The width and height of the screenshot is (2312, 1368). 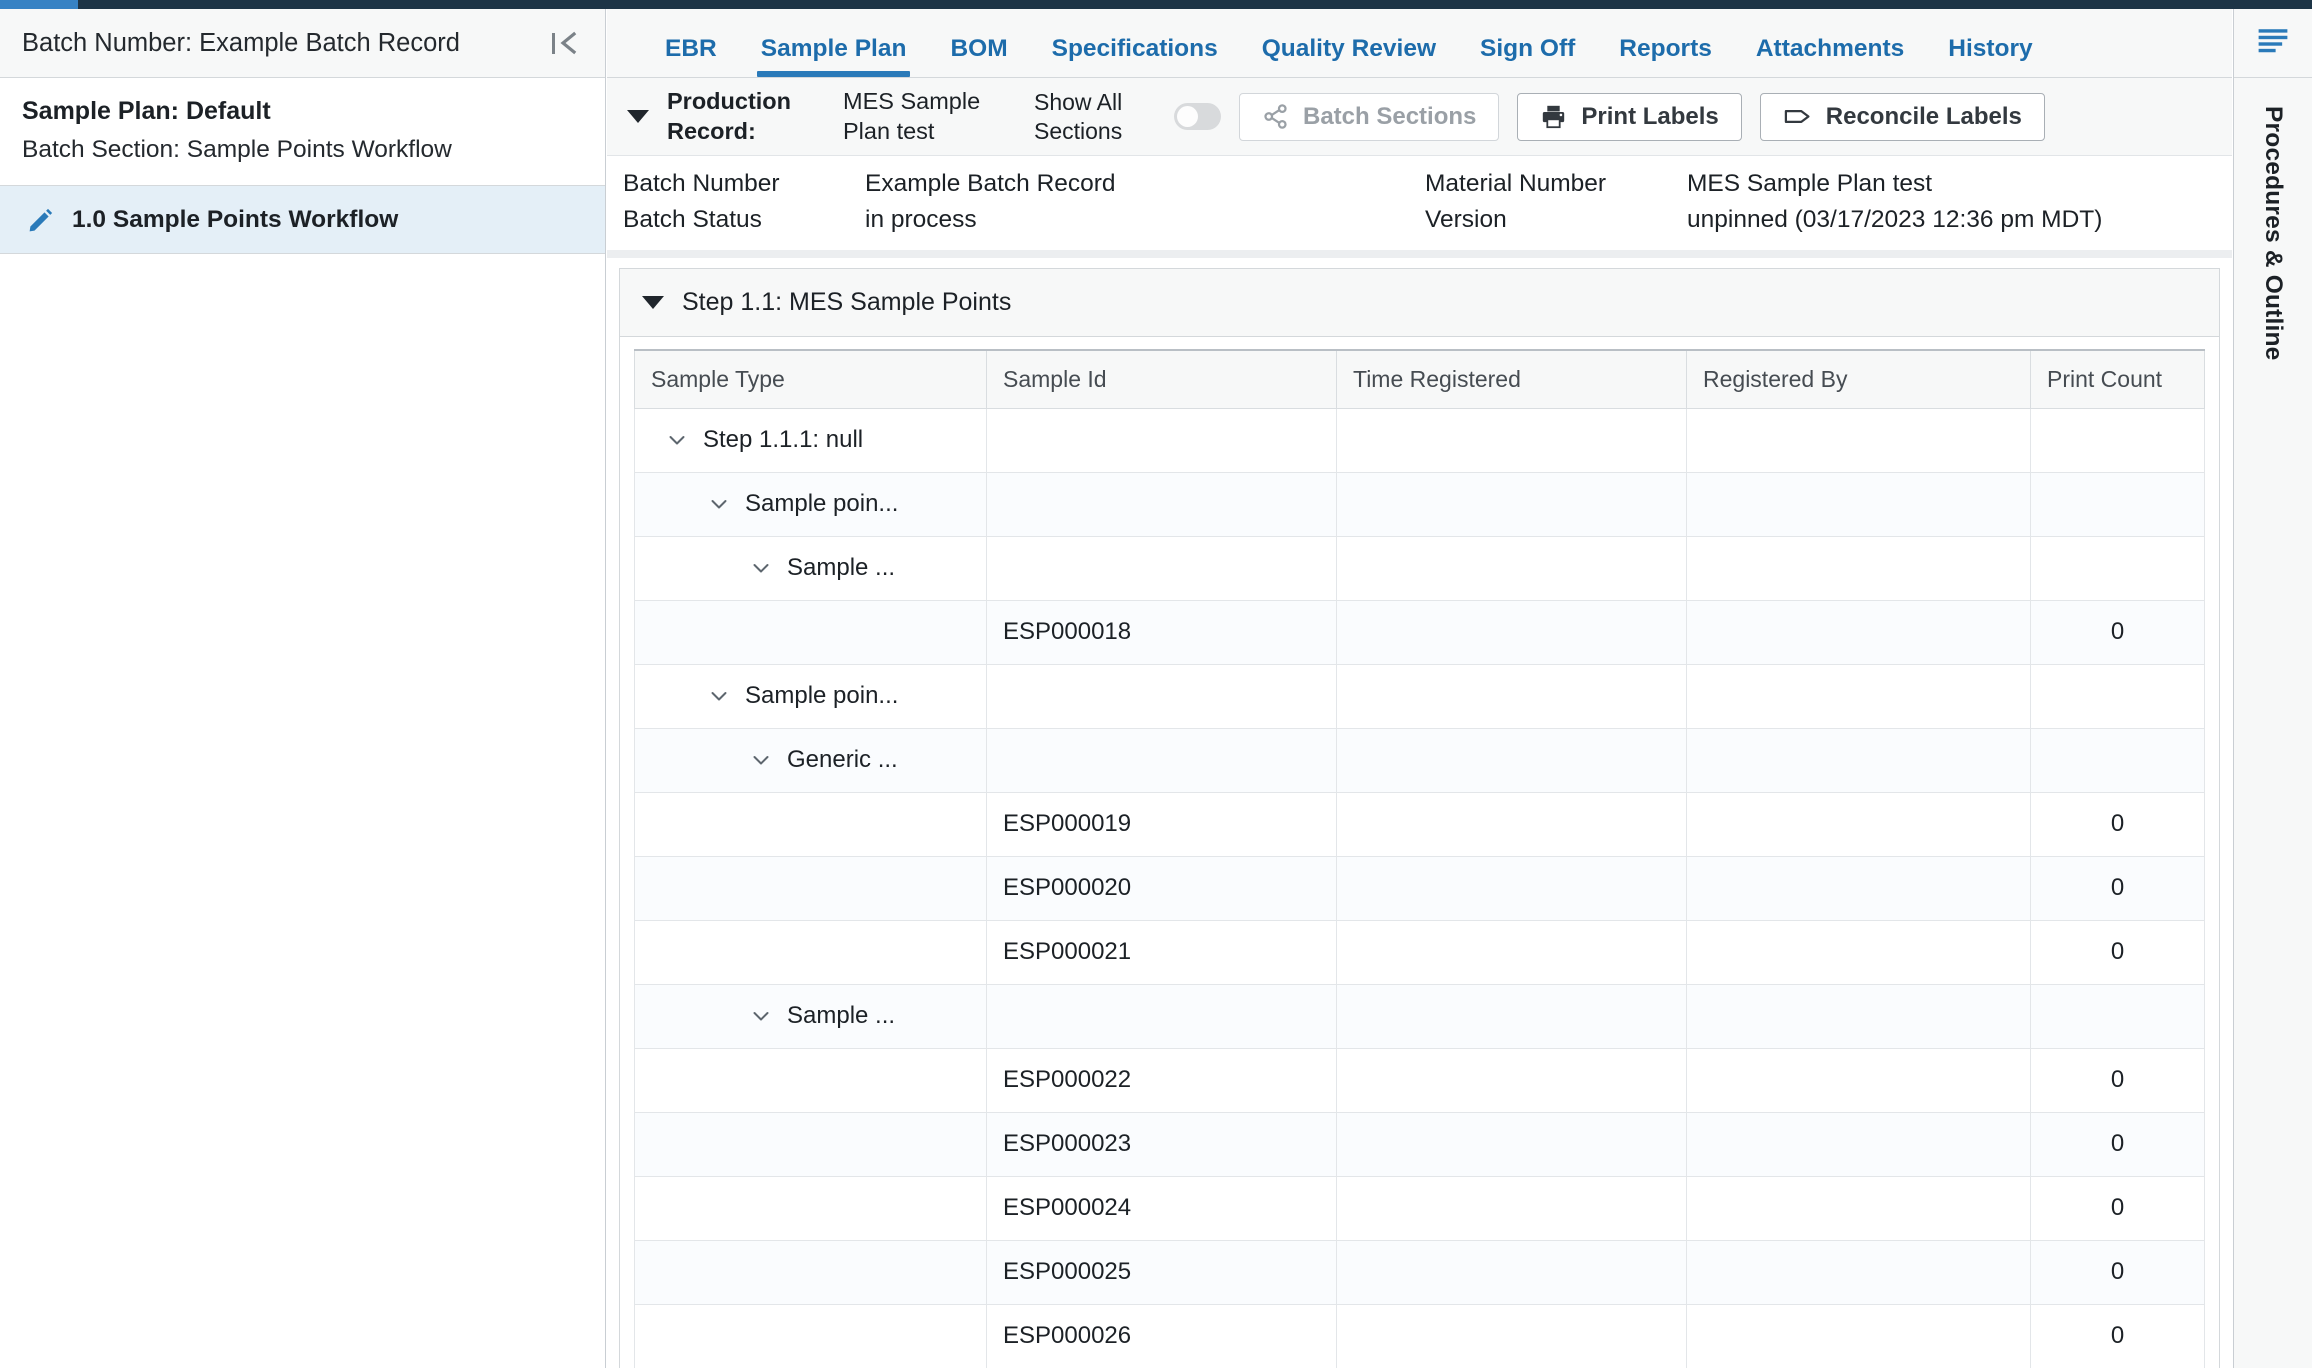 I want to click on sidebar-item-label: 1.0 Sample Points Workflow, so click(x=235, y=219).